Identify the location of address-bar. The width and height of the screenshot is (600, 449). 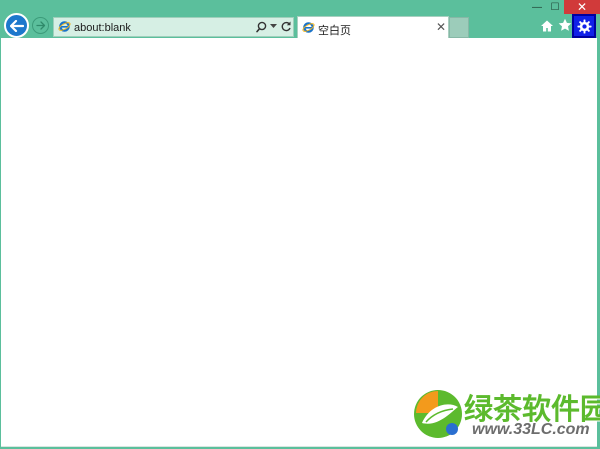
(173, 27).